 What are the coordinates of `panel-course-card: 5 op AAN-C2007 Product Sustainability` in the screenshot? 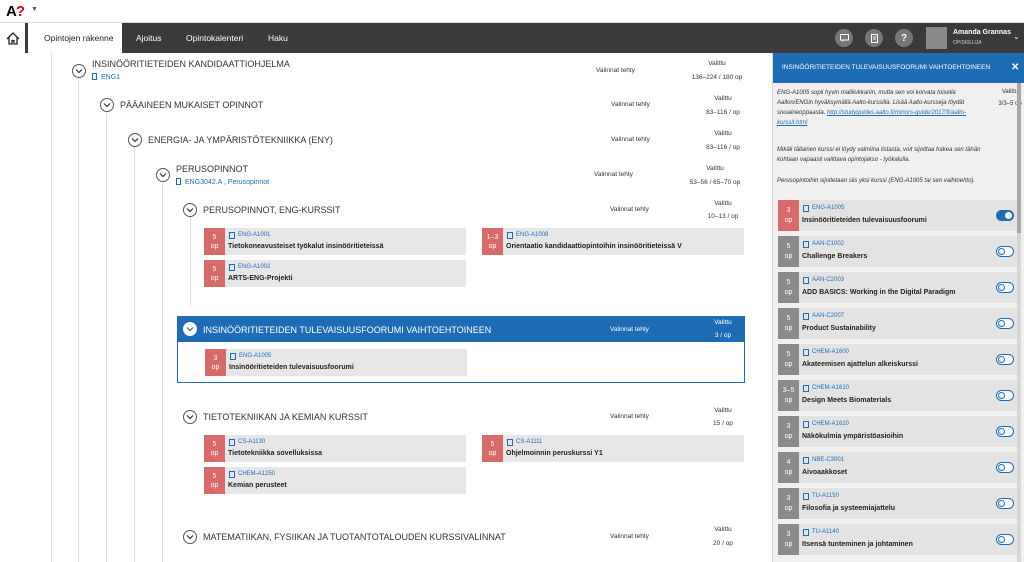 It's located at (898, 323).